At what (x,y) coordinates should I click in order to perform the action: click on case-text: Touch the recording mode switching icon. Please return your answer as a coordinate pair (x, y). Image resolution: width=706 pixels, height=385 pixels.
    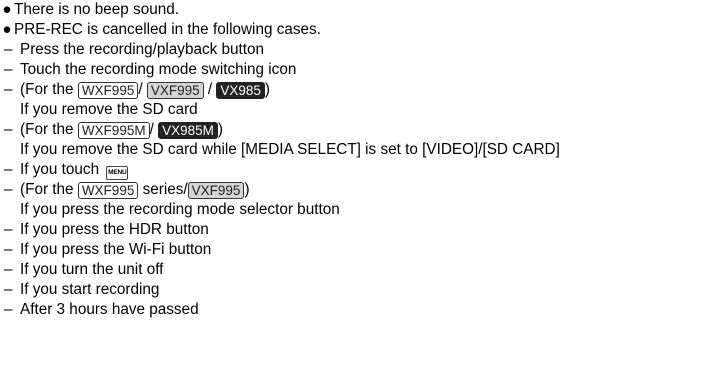
    Looking at the image, I should click on (158, 69).